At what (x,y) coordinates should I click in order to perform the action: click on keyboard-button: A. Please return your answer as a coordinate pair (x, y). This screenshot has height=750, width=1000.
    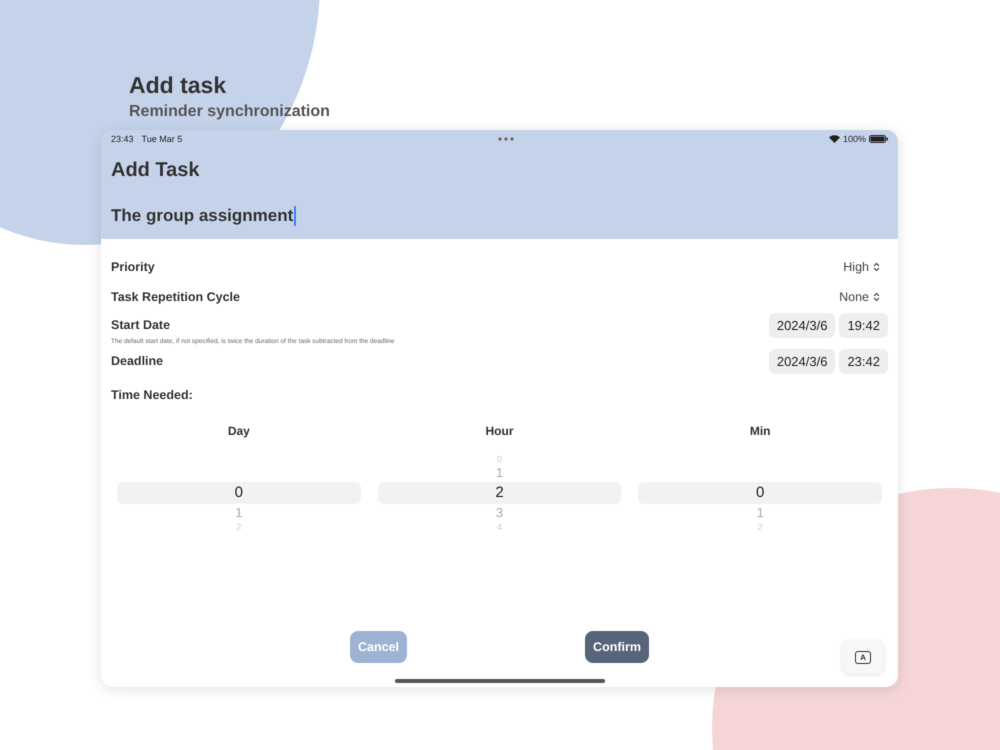
    Looking at the image, I should click on (863, 657).